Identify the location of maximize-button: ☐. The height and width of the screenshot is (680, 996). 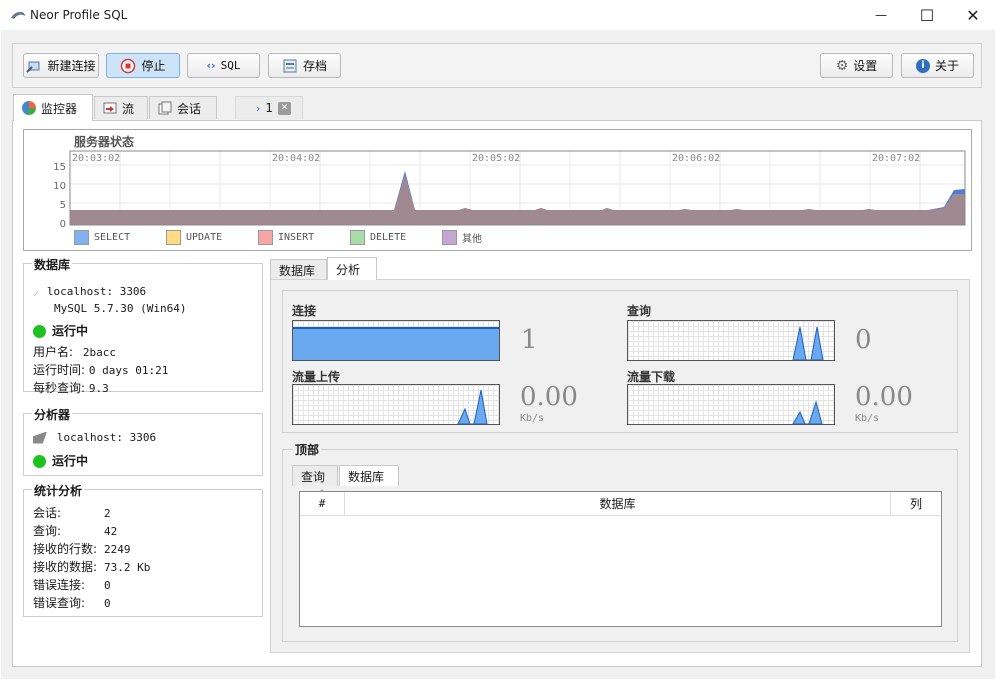
(927, 15).